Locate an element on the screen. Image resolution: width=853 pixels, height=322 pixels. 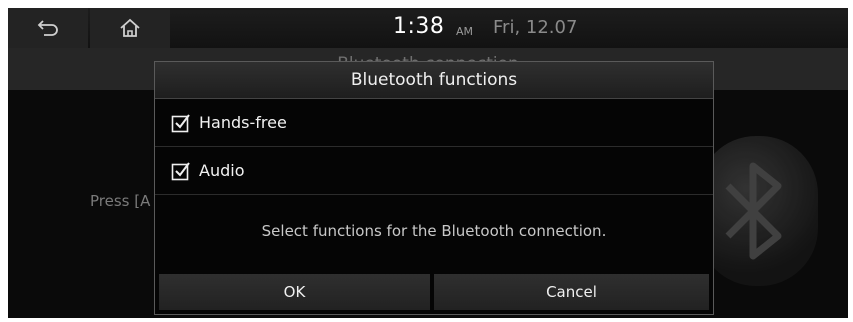
bluetooth-logo-background is located at coordinates (758, 211).